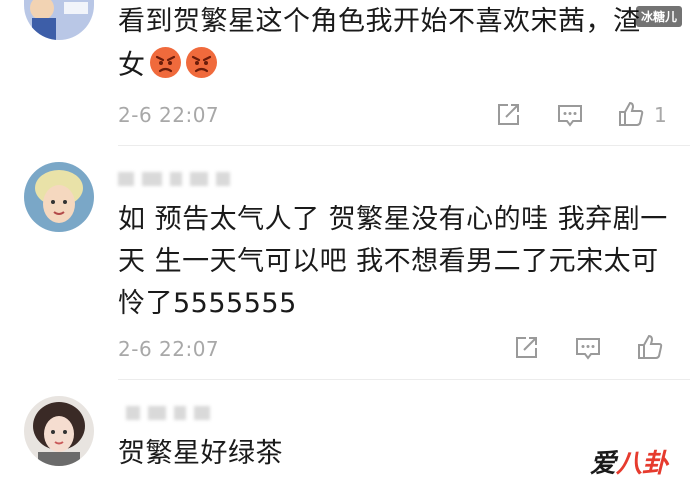  I want to click on comment-1-reply-icon, so click(570, 115).